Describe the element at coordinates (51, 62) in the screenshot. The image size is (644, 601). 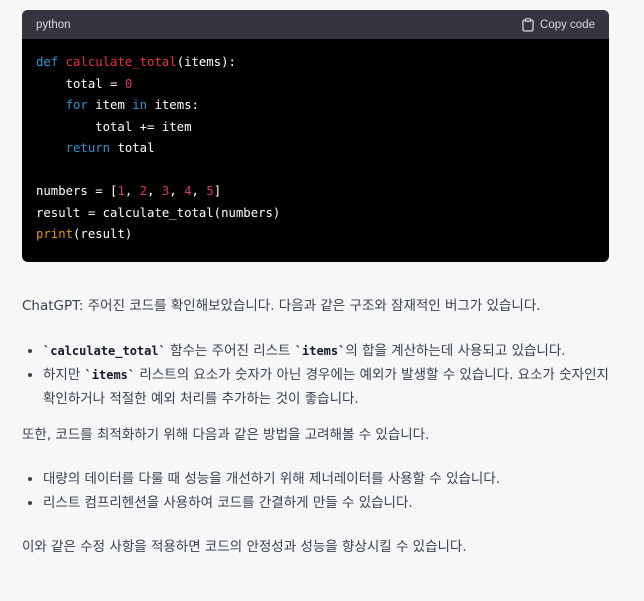
I see `code-token: def` at that location.